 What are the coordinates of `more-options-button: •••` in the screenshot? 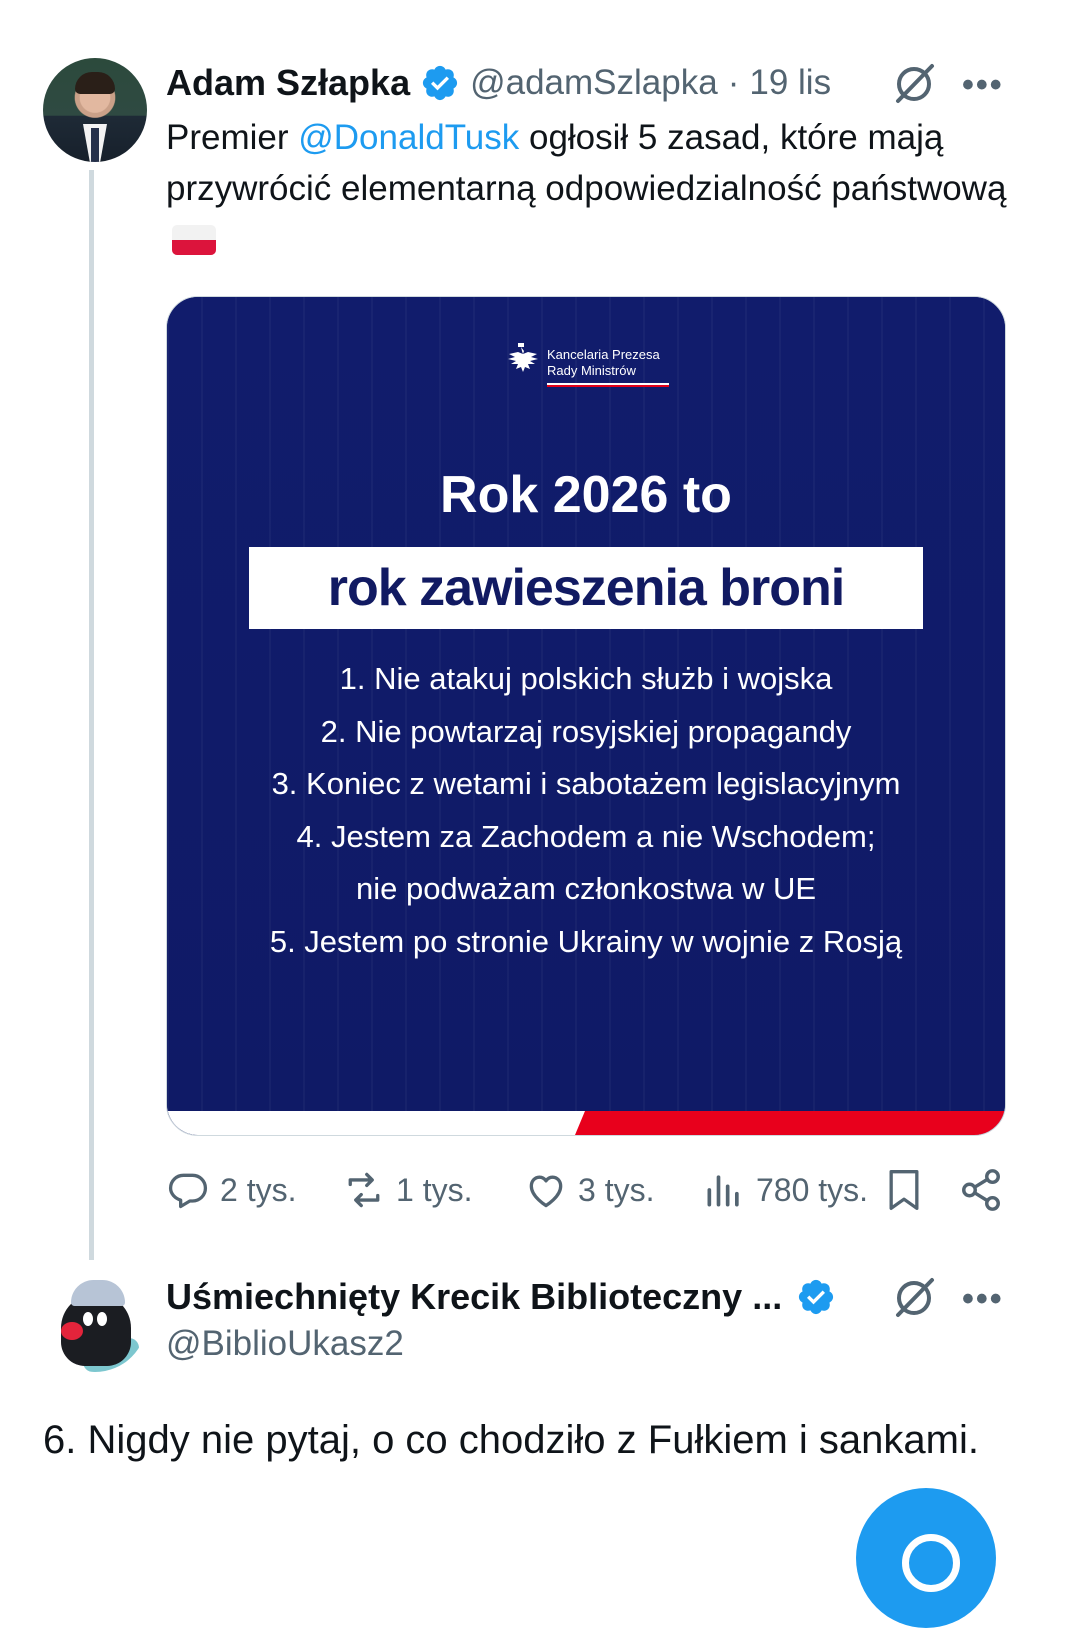 It's located at (983, 85).